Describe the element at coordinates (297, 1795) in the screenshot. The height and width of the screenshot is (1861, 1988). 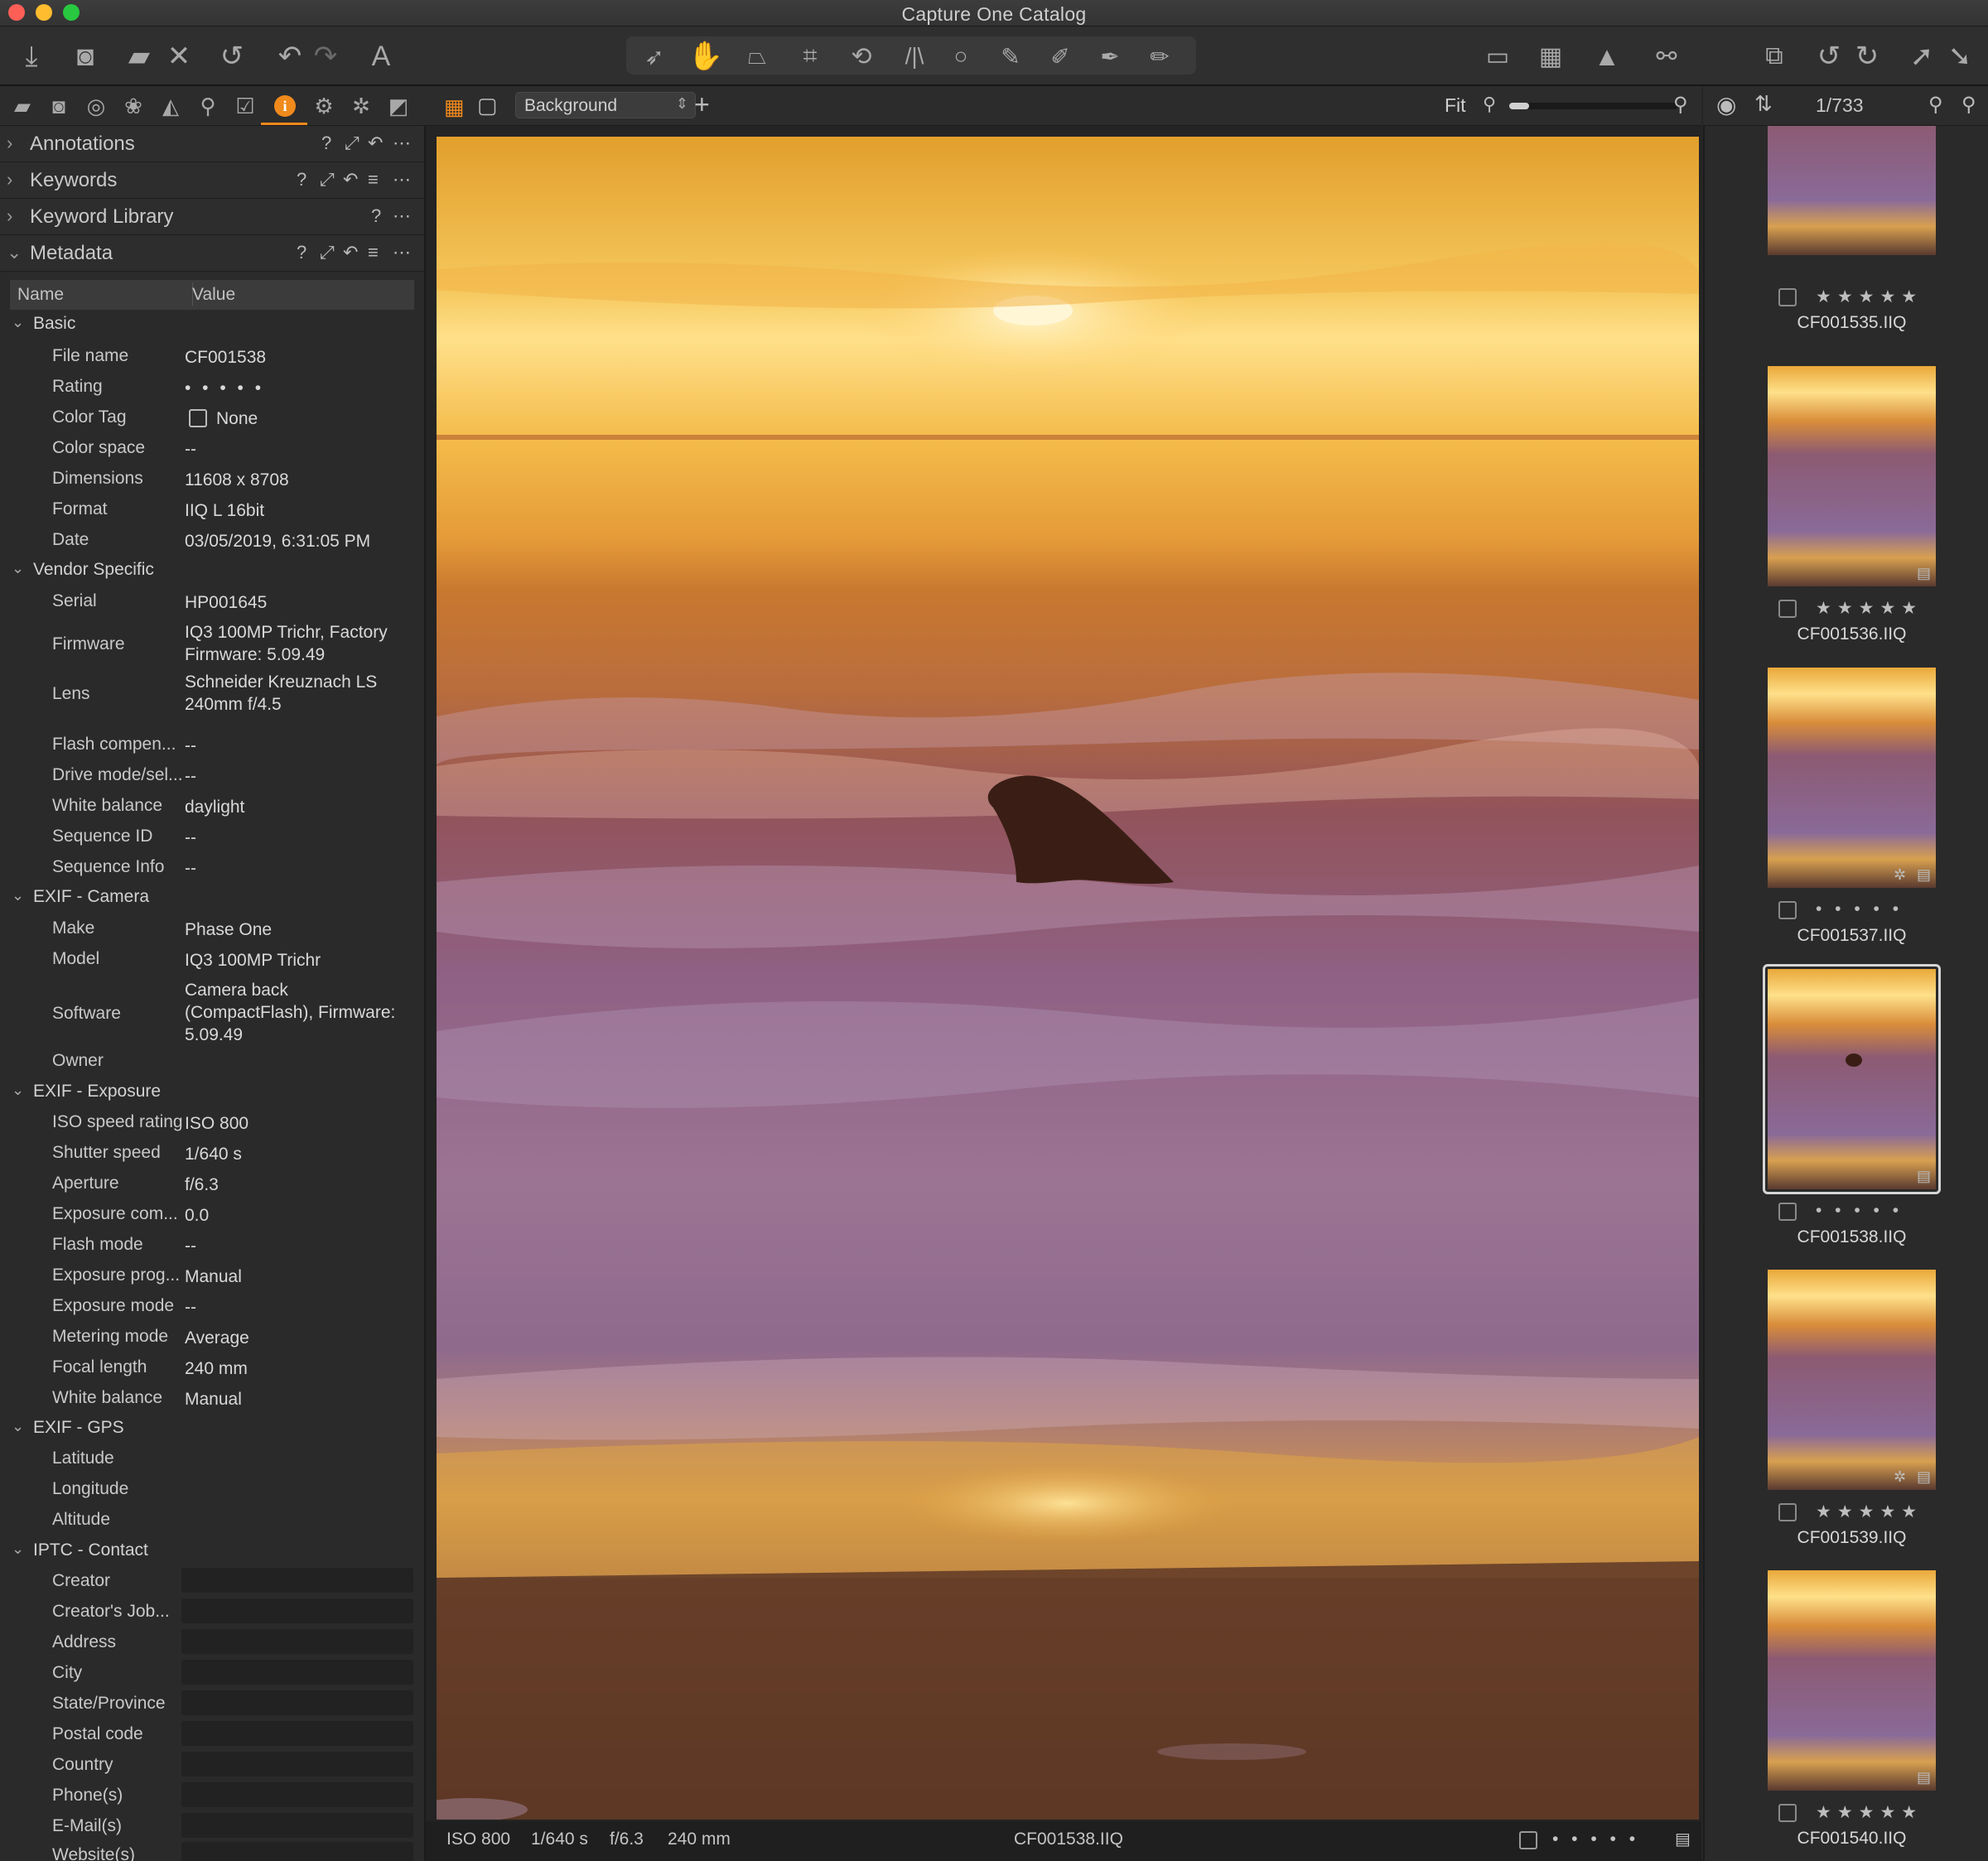
I see `phone-field` at that location.